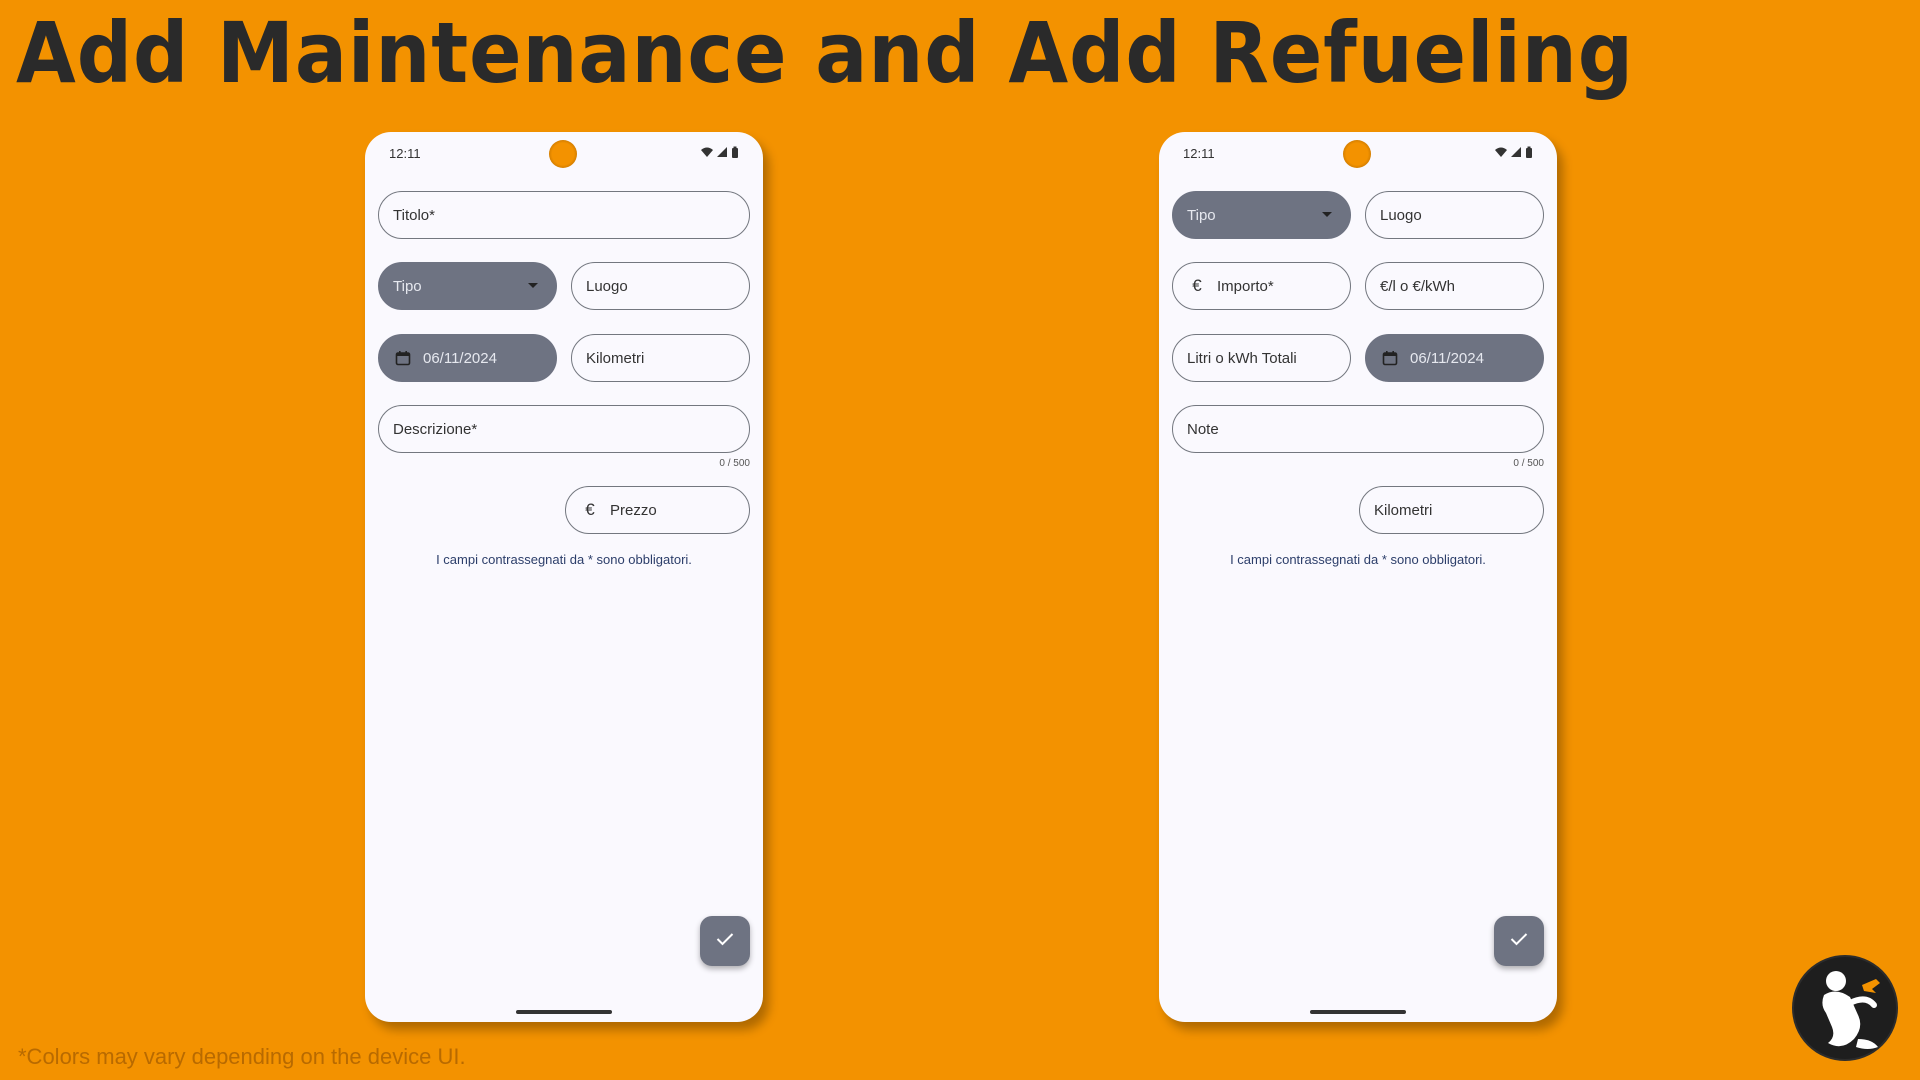 This screenshot has height=1080, width=1920. Describe the element at coordinates (564, 429) in the screenshot. I see `descrizione-field: Descrizione*` at that location.